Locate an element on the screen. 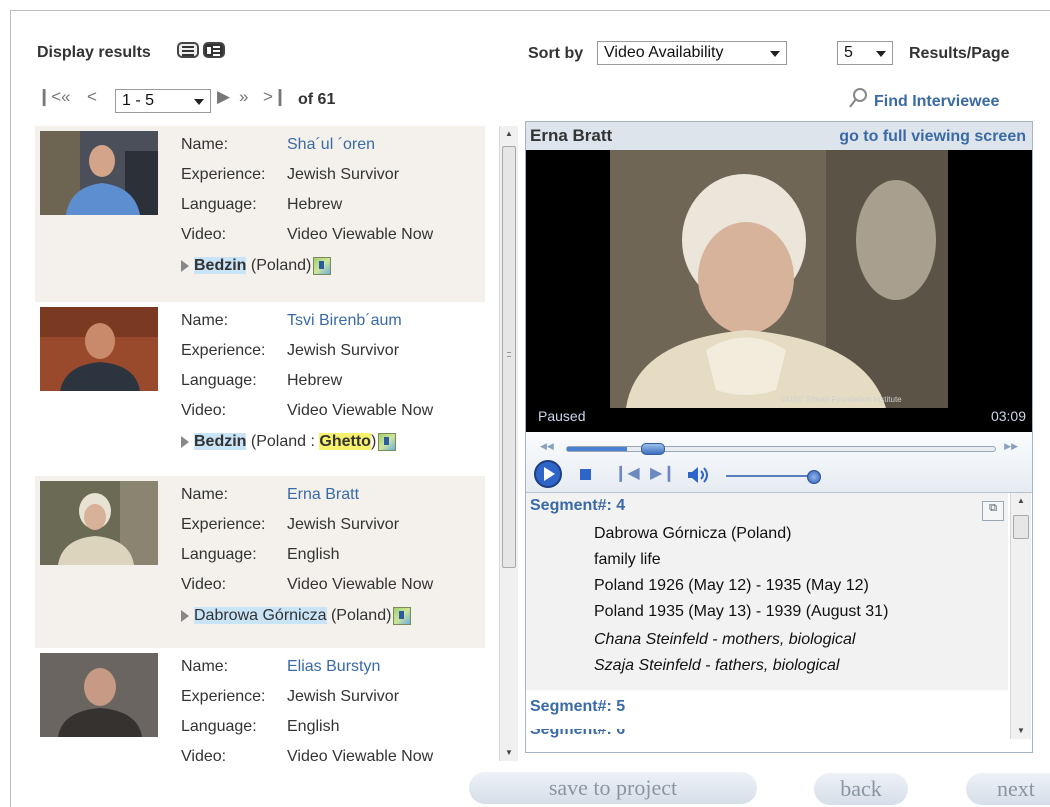 The image size is (1050, 807). display-results-label: Display results is located at coordinates (94, 52).